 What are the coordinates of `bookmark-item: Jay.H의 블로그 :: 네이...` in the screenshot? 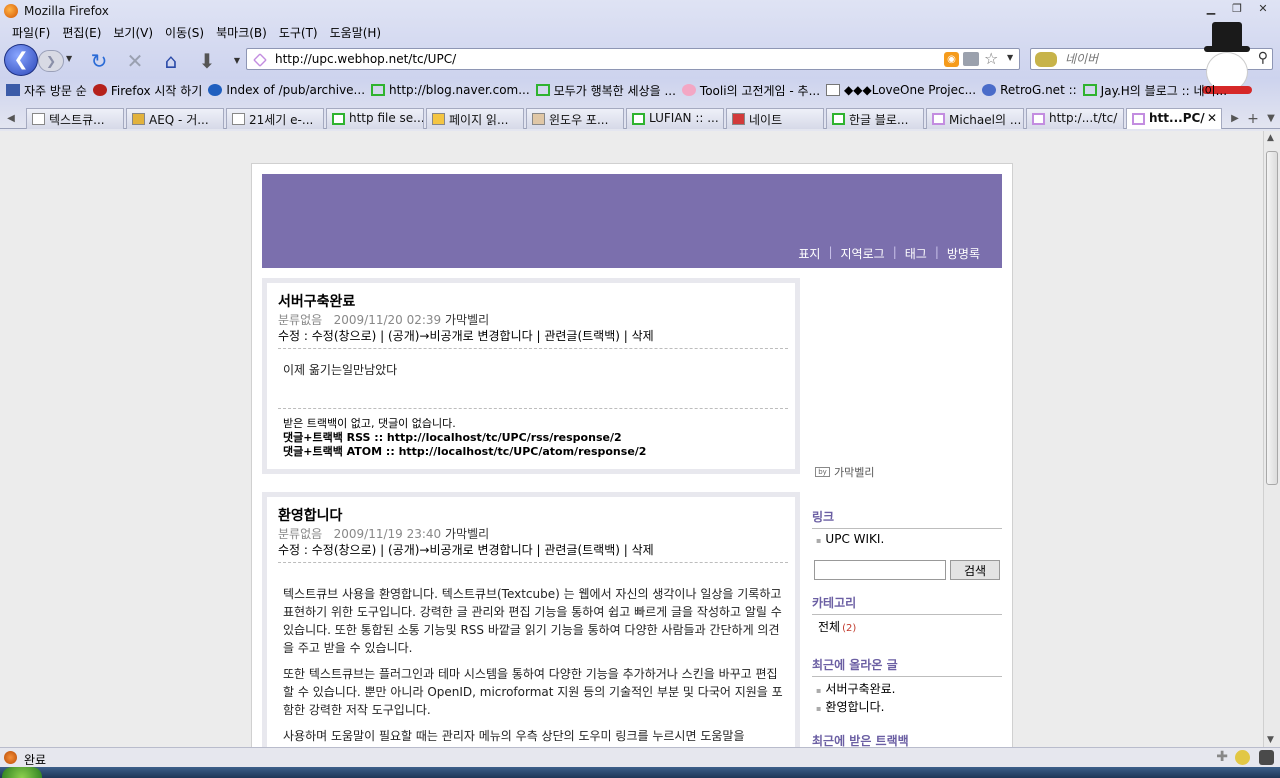 It's located at (1154, 90).